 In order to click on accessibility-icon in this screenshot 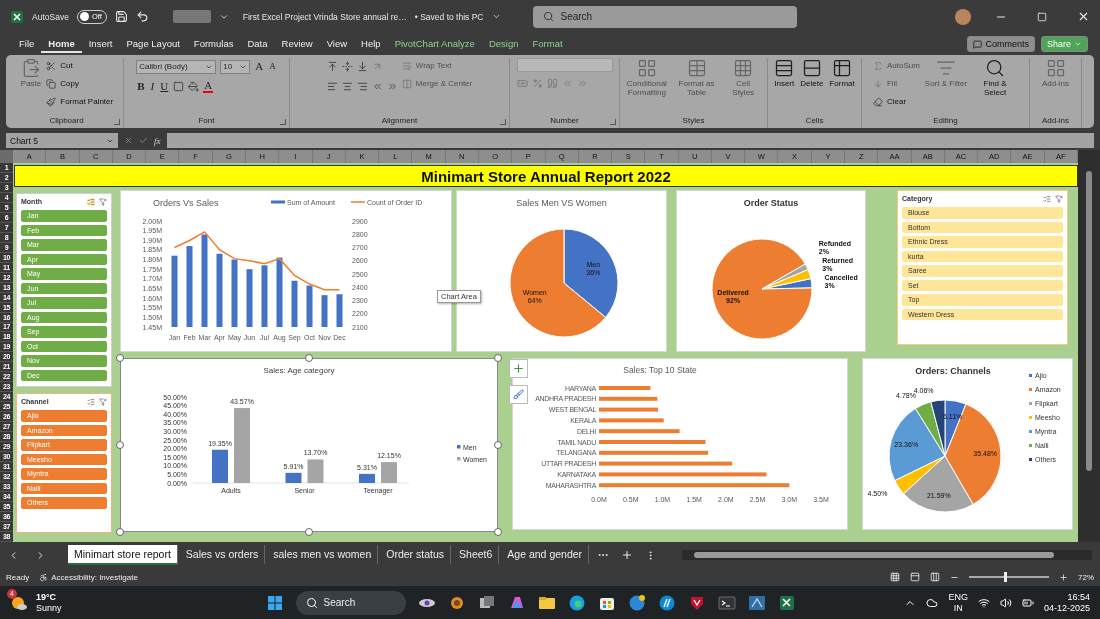, I will do `click(44, 577)`.